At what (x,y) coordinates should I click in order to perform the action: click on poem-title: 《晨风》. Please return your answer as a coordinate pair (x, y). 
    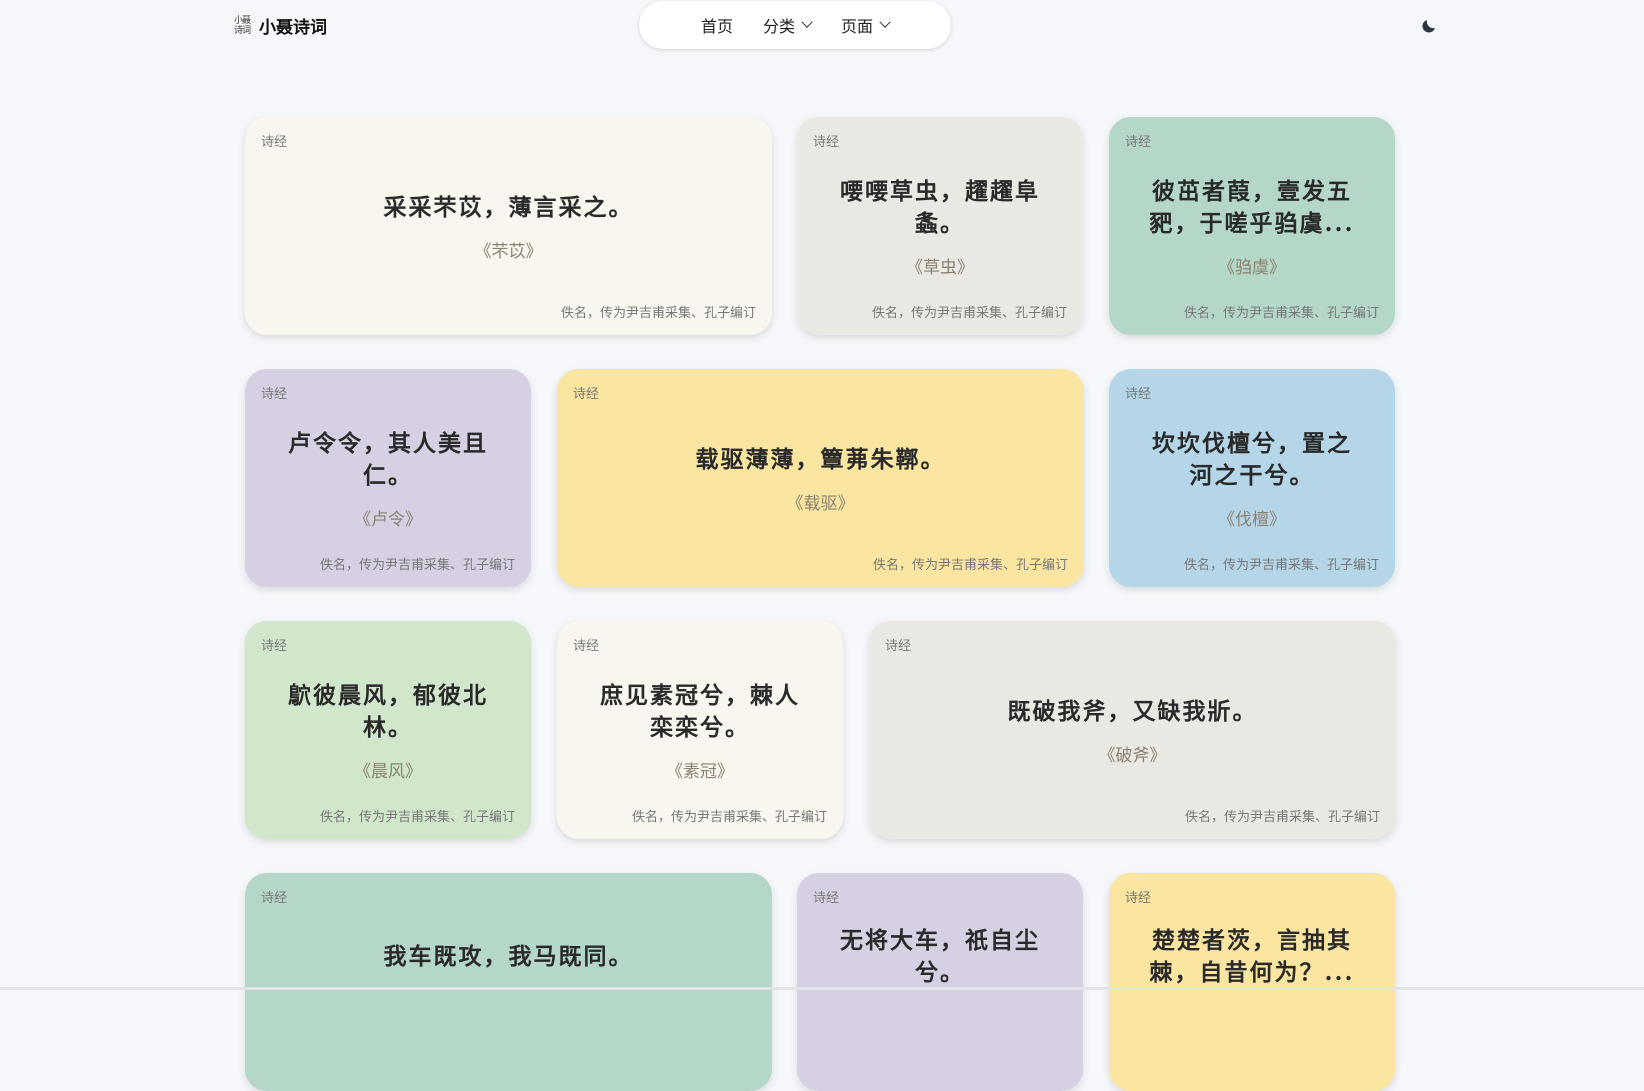
    Looking at the image, I should click on (388, 772).